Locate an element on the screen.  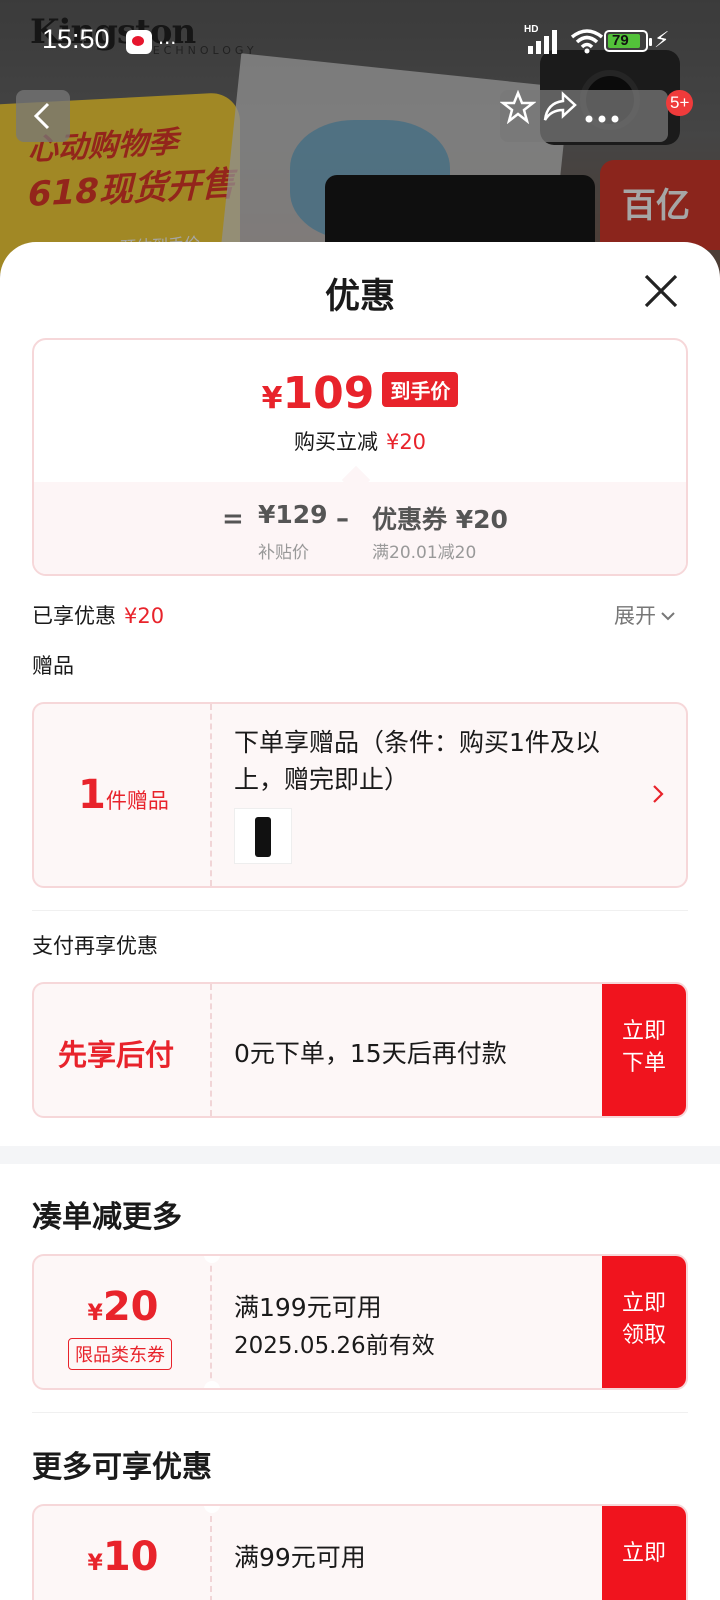
save-value: ¥20 is located at coordinates (406, 442).